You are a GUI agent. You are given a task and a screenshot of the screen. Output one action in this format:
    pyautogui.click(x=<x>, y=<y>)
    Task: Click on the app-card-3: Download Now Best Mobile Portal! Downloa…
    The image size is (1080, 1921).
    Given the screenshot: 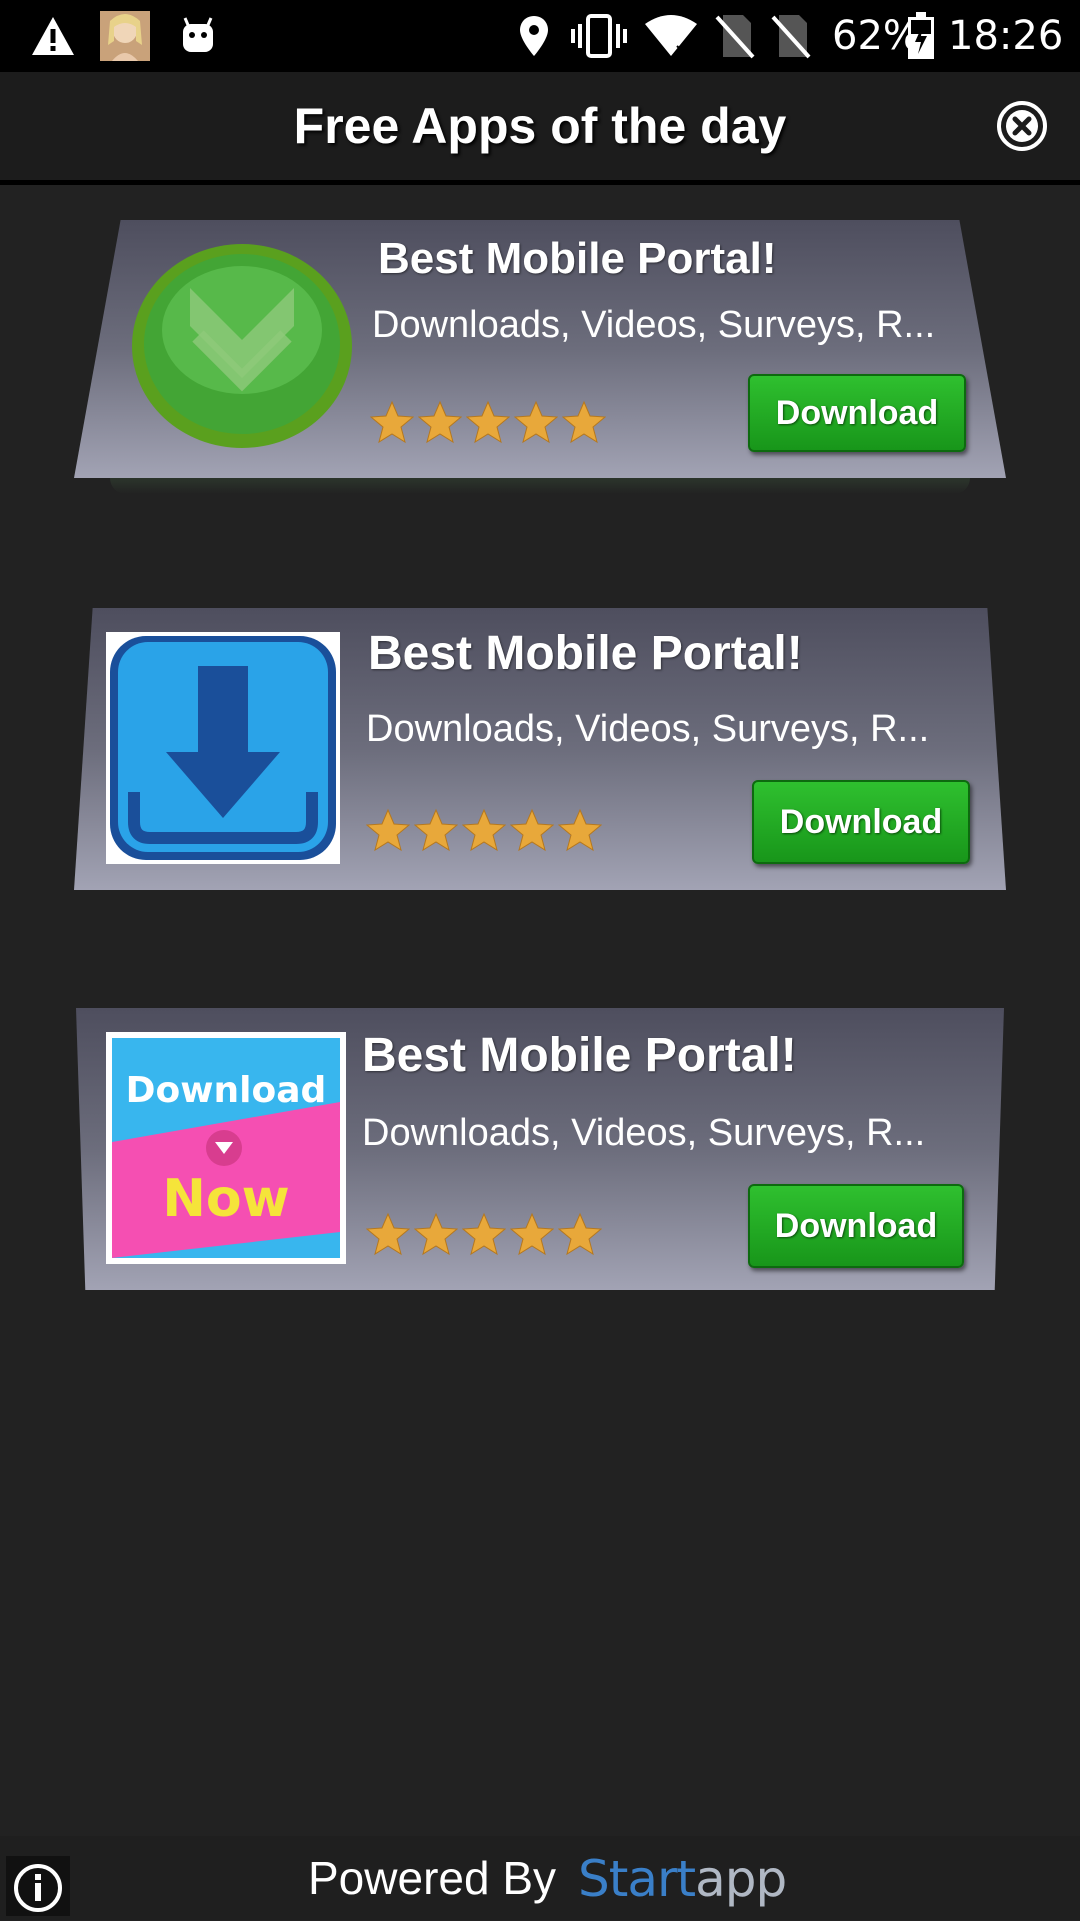 What is the action you would take?
    pyautogui.click(x=540, y=1149)
    